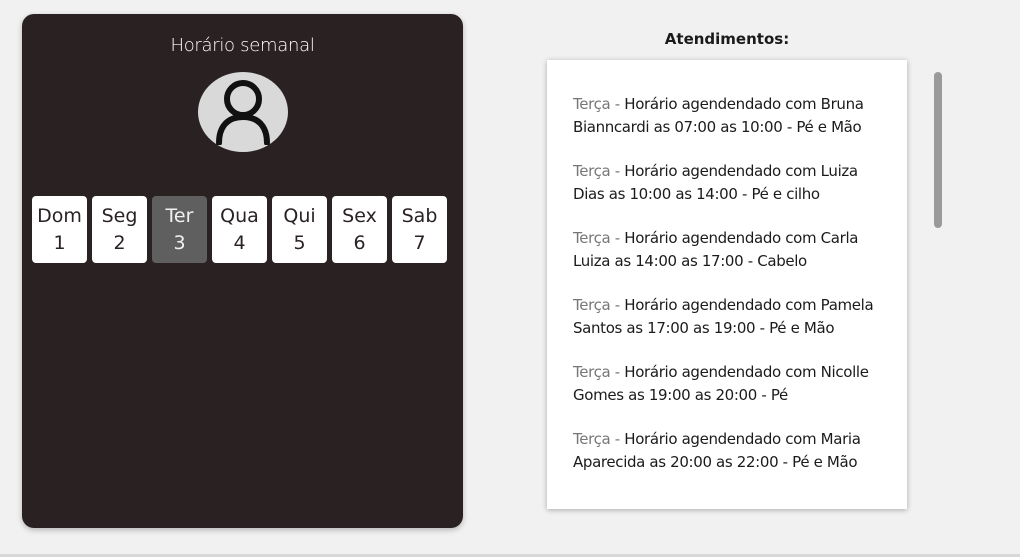 Image resolution: width=1020 pixels, height=557 pixels. Describe the element at coordinates (359, 242) in the screenshot. I see `day-number: 6` at that location.